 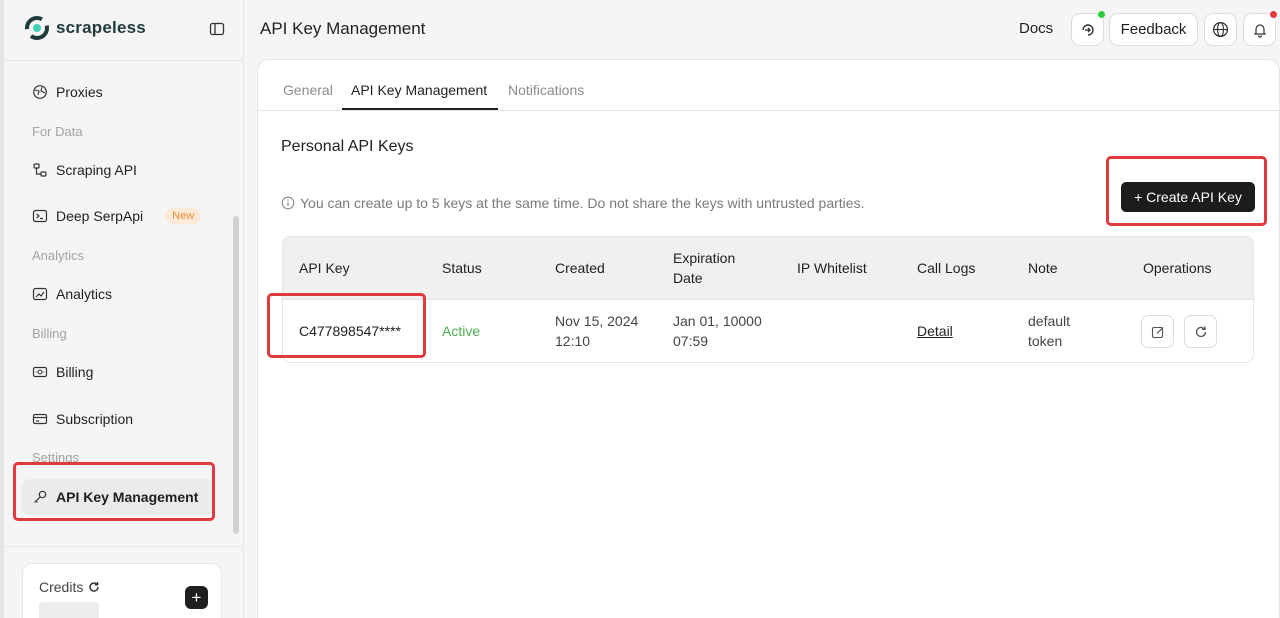 I want to click on sidebar-item-label: Analytics, so click(x=84, y=294).